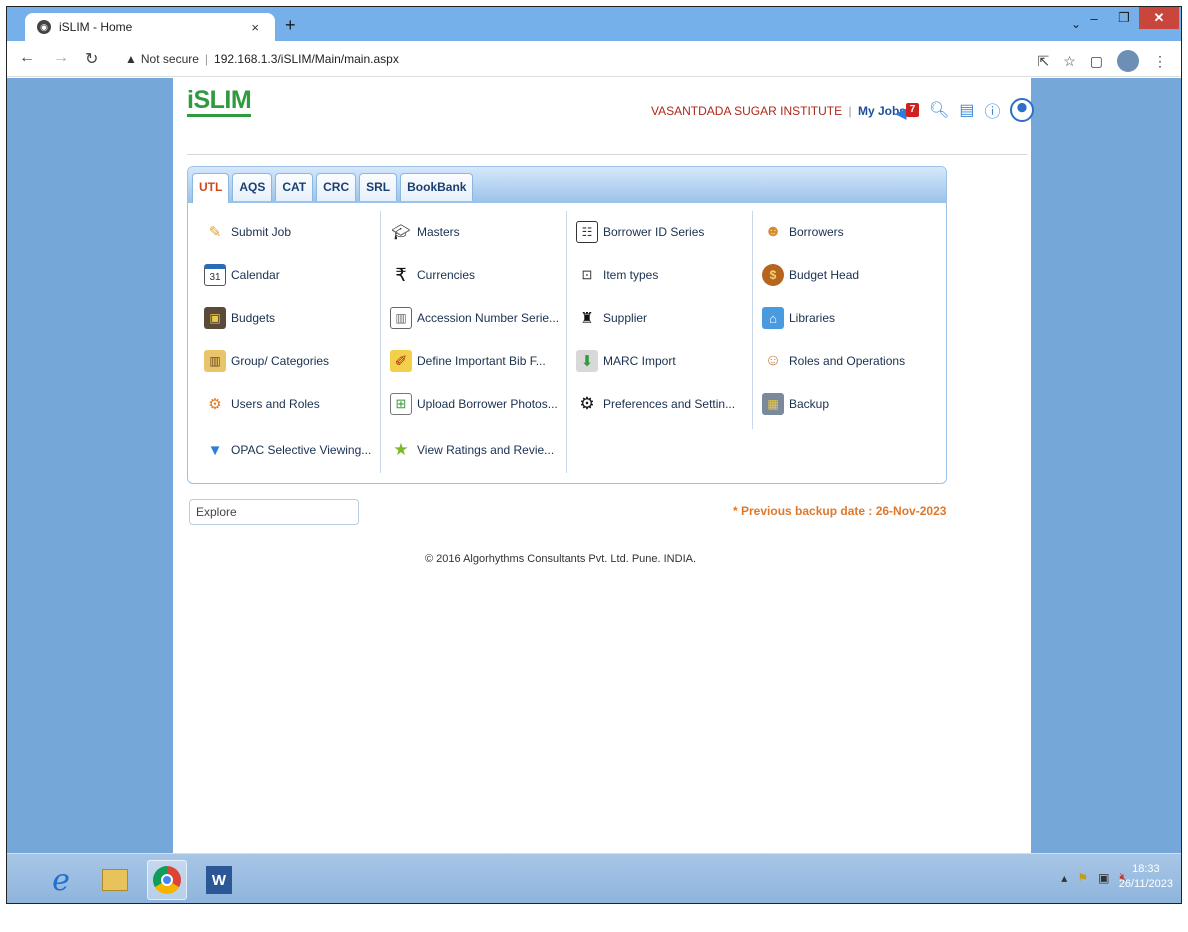 The image size is (1188, 932). What do you see at coordinates (1094, 18) in the screenshot?
I see `minimize-icon: –` at bounding box center [1094, 18].